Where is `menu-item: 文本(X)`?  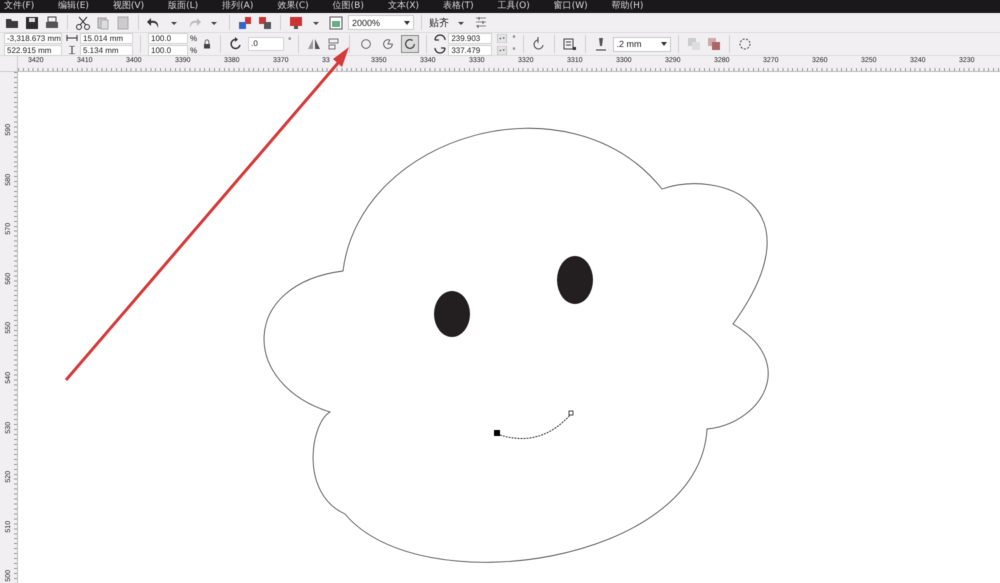 menu-item: 文本(X) is located at coordinates (404, 6).